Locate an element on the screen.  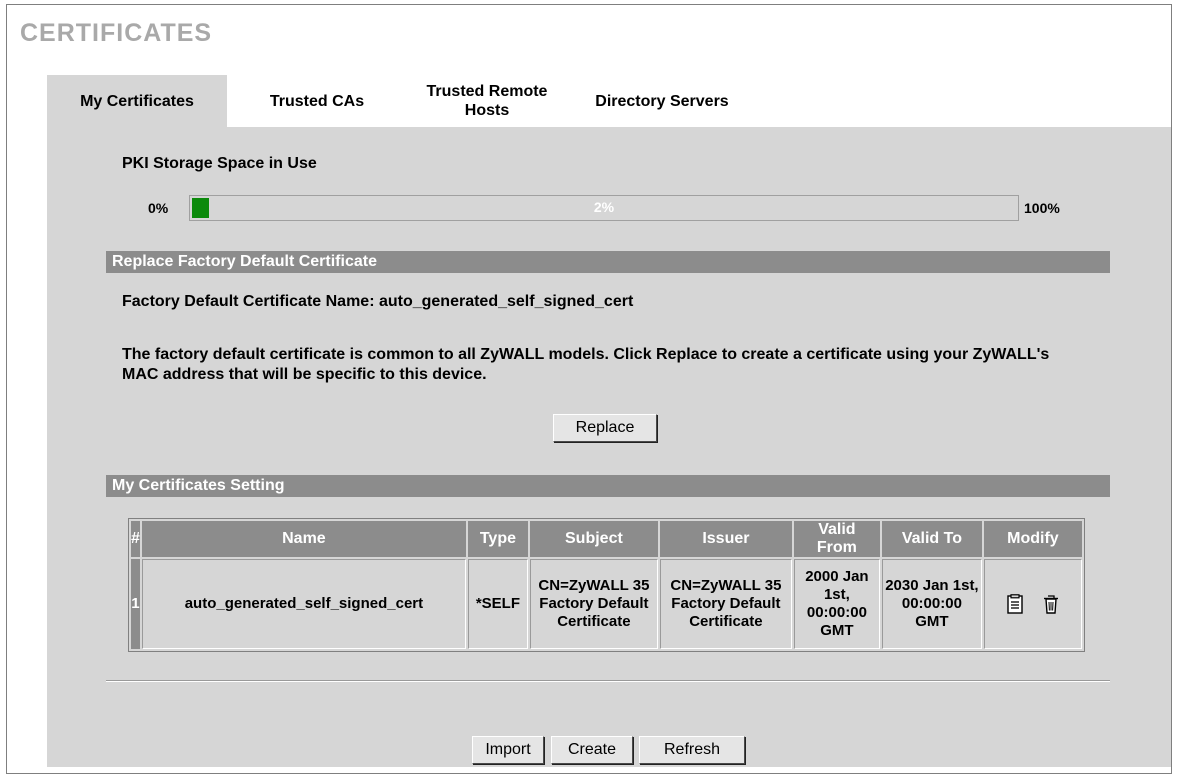
cert-valid-to-cell: 2030 Jan 1st, 00:00:00 GMT is located at coordinates (931, 604).